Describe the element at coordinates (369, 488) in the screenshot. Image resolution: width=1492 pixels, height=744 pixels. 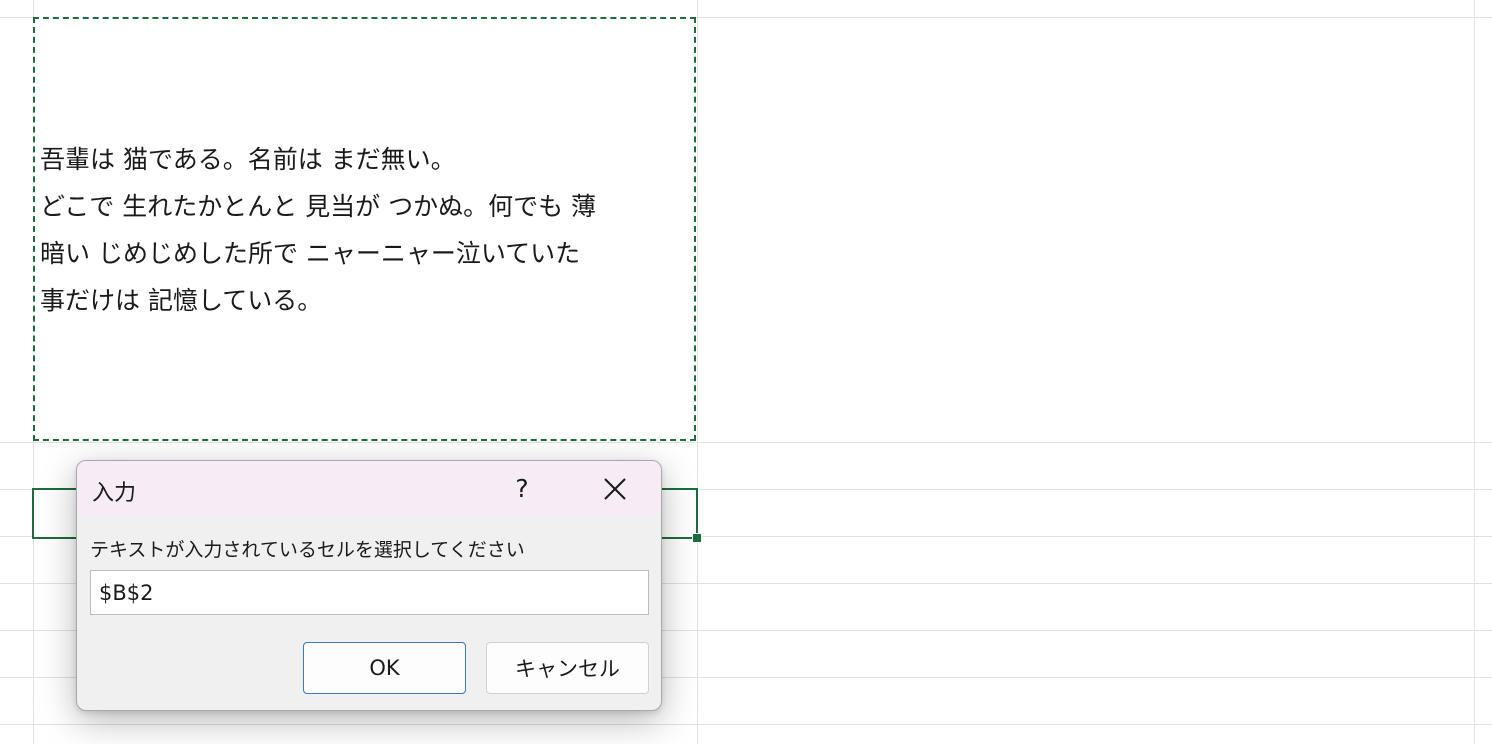
I see `dialog-titlebar: 入力 ?` at that location.